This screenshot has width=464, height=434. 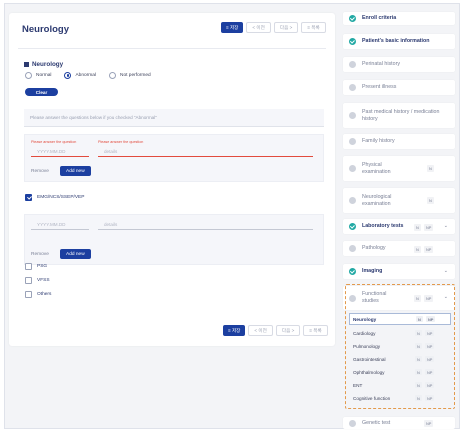 I want to click on sidebar-item-label: Pathology, so click(x=374, y=248).